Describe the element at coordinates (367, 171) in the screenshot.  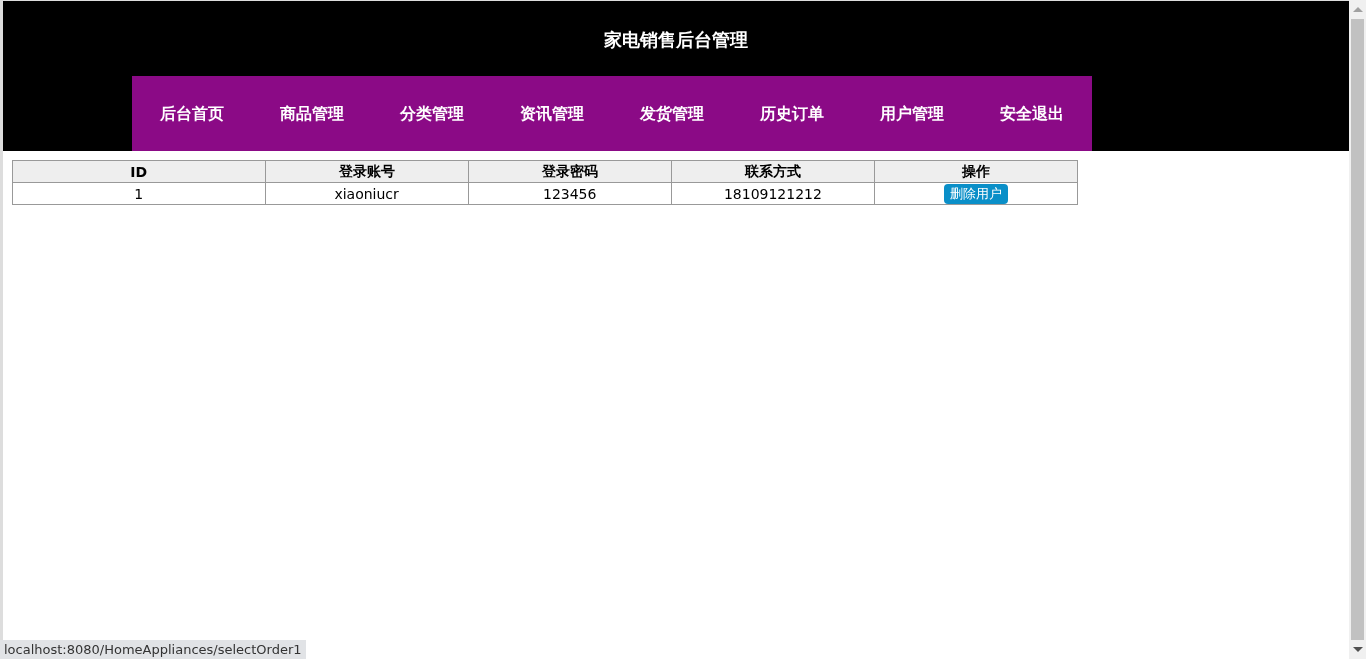
I see `column-header: 登录账号` at that location.